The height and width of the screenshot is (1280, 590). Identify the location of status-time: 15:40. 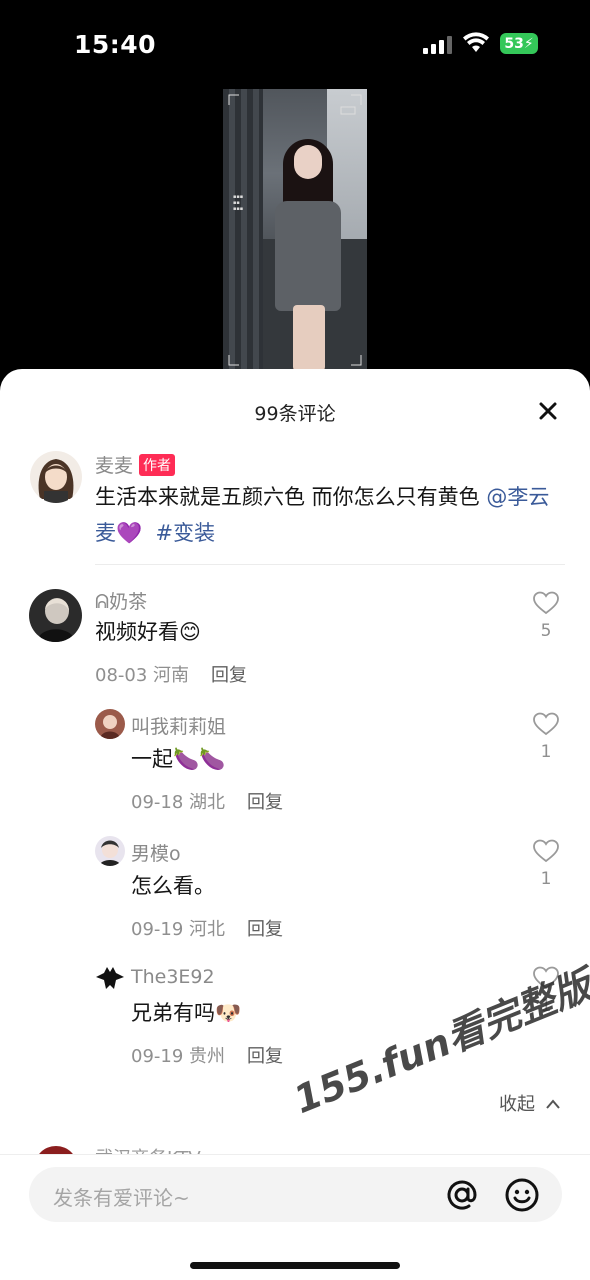
(115, 44).